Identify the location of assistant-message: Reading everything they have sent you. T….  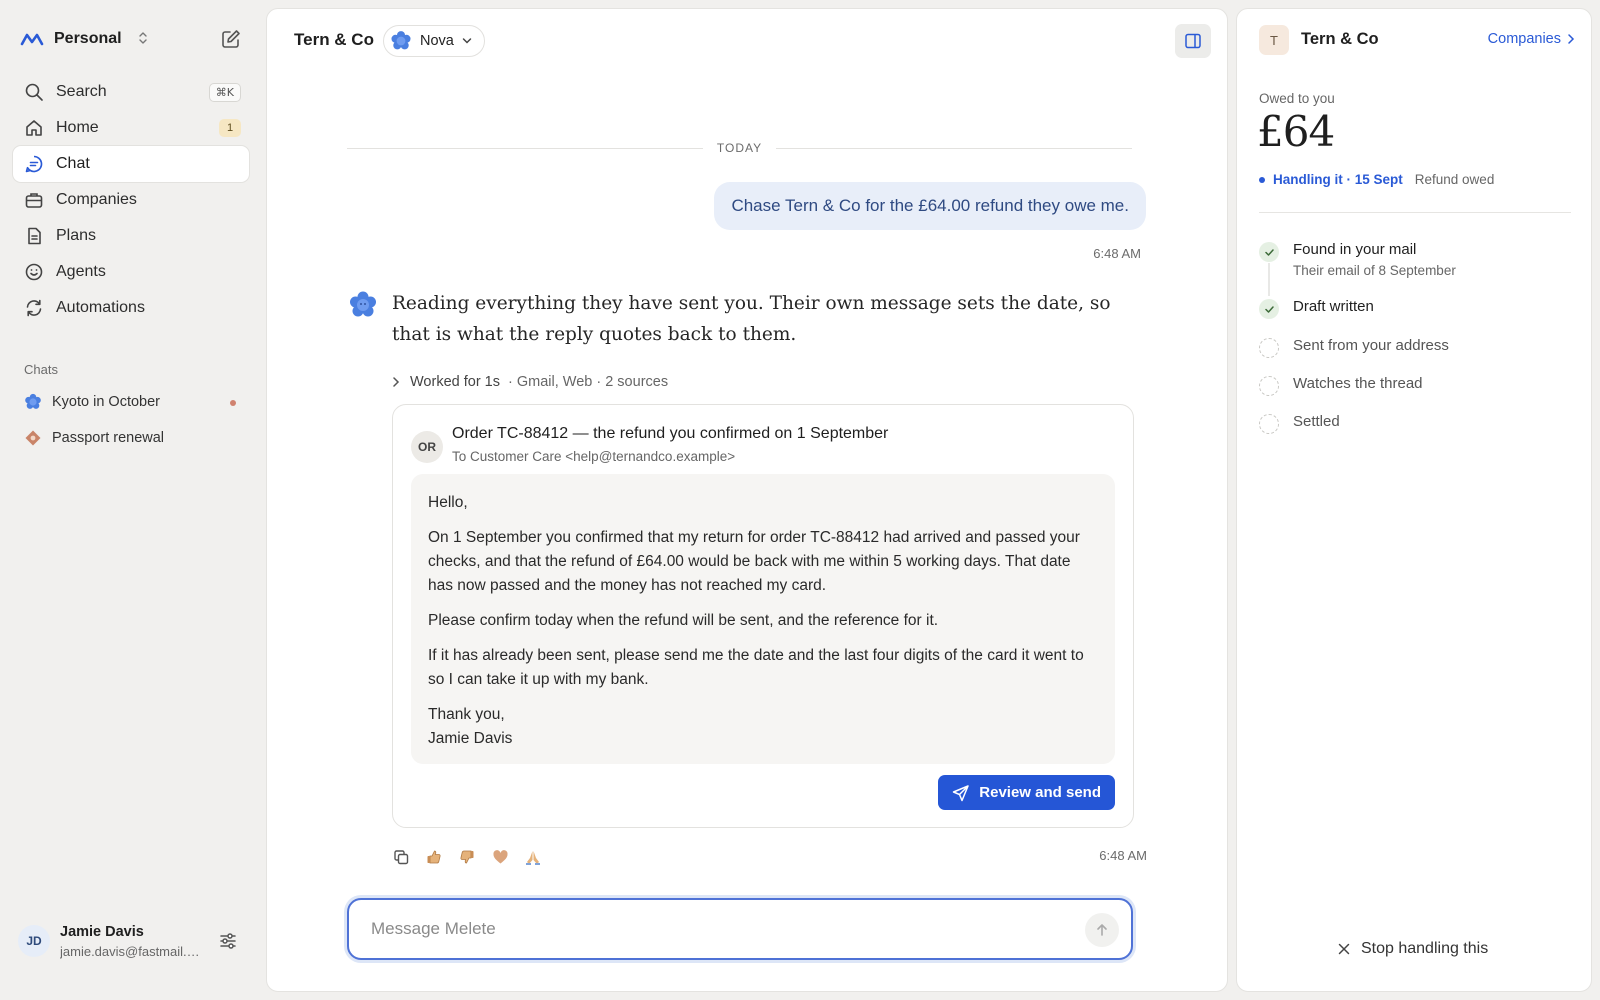
(751, 319).